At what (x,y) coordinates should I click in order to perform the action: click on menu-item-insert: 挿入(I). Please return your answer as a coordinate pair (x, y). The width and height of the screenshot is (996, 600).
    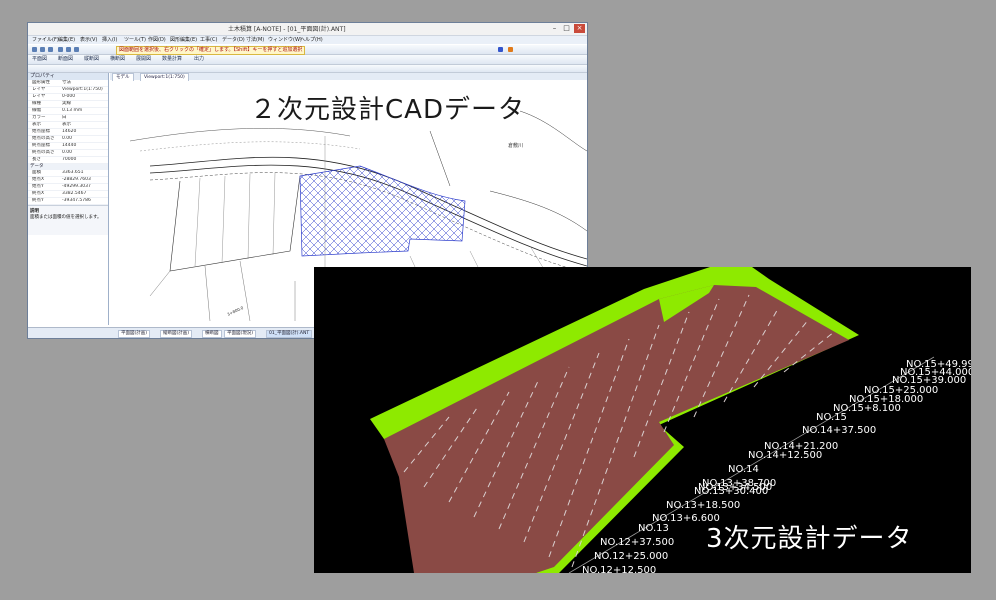
    Looking at the image, I should click on (109, 40).